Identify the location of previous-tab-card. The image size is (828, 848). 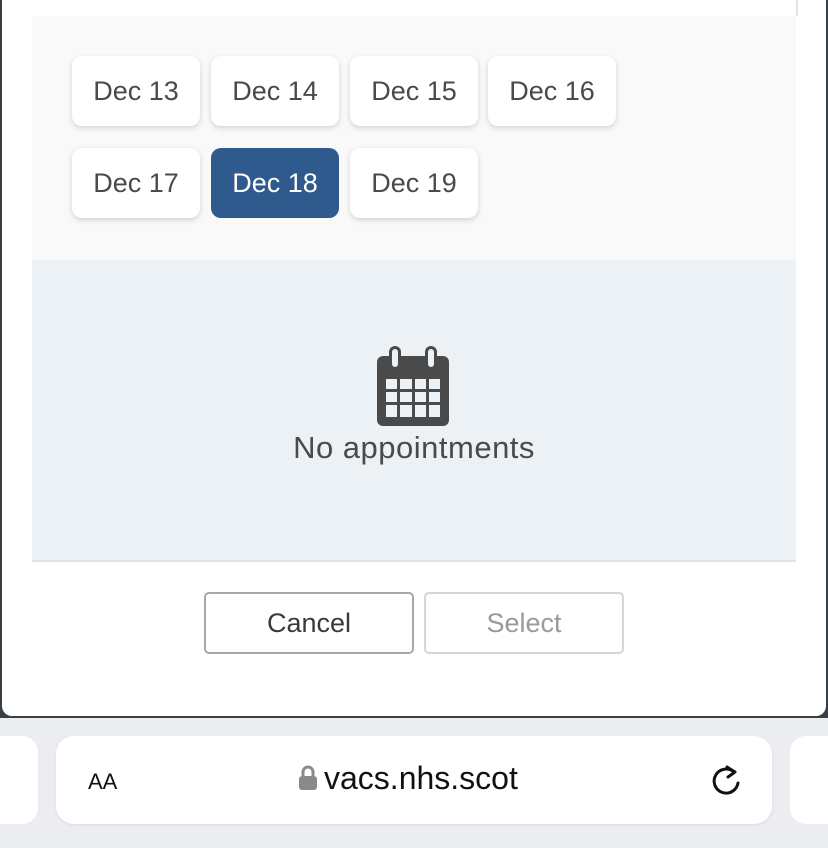
(19, 780).